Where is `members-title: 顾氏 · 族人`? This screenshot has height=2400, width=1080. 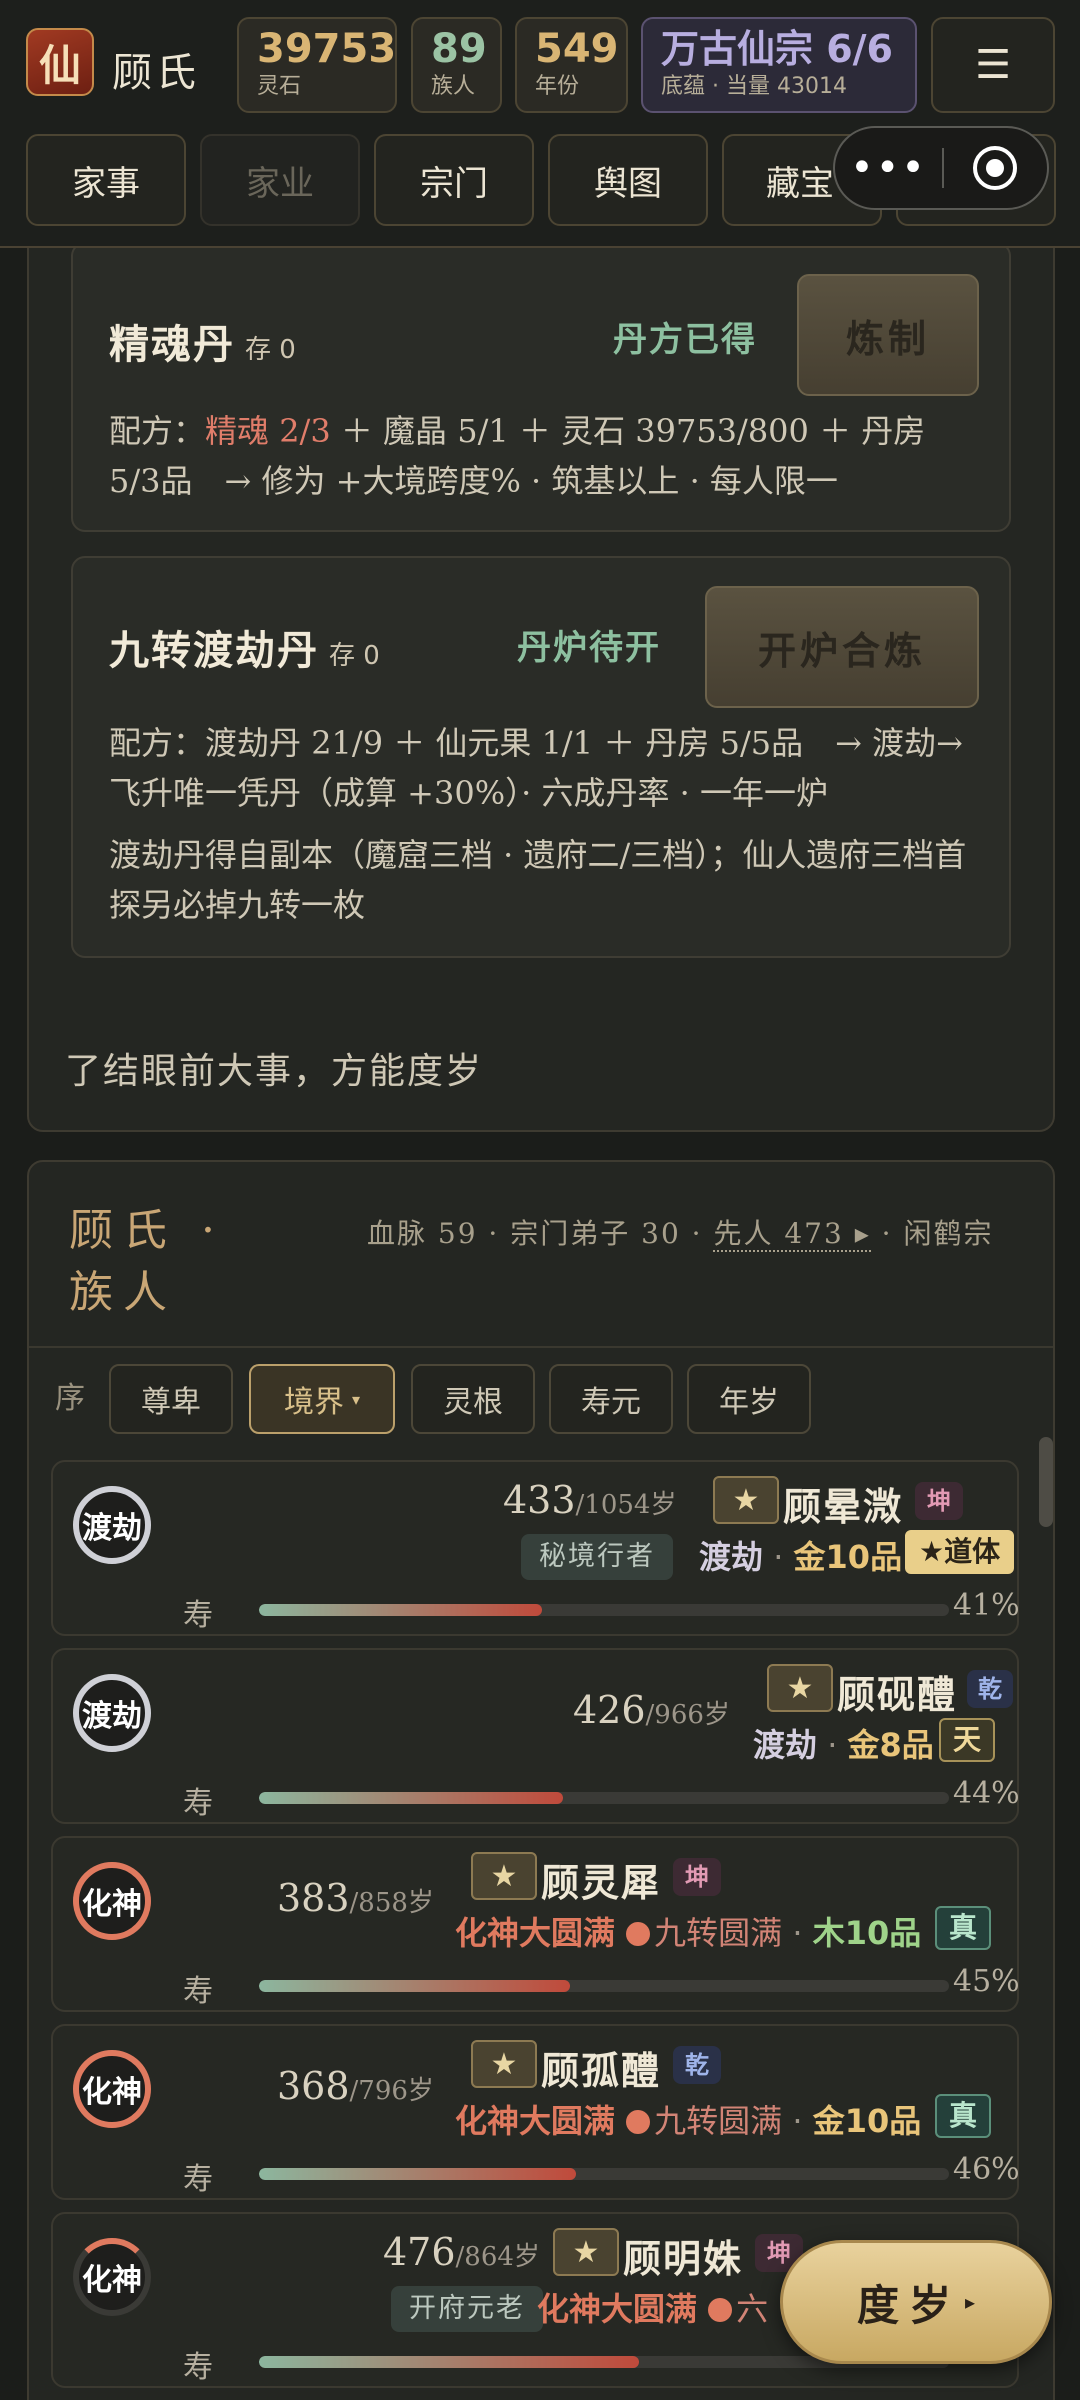 members-title: 顾氏 · 族人 is located at coordinates (147, 1261).